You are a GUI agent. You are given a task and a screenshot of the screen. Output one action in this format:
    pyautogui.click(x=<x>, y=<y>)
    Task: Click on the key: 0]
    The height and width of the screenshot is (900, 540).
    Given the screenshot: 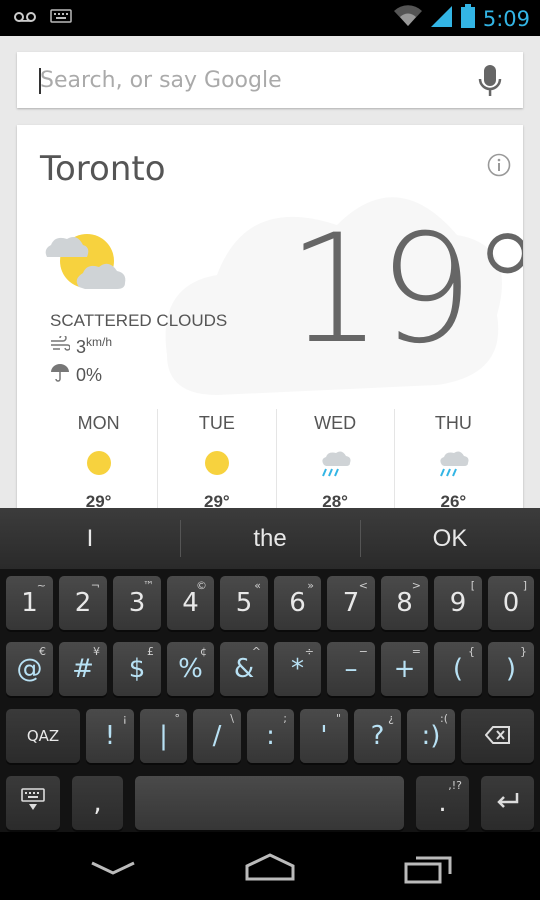 What is the action you would take?
    pyautogui.click(x=511, y=603)
    